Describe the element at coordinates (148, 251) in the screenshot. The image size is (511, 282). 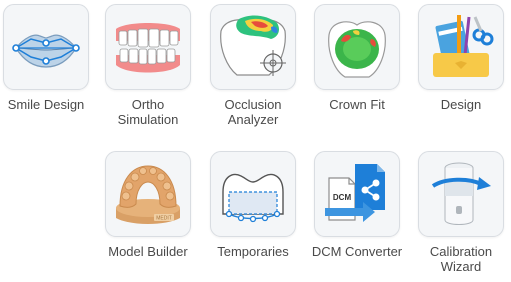
I see `app-label: Model Builder` at that location.